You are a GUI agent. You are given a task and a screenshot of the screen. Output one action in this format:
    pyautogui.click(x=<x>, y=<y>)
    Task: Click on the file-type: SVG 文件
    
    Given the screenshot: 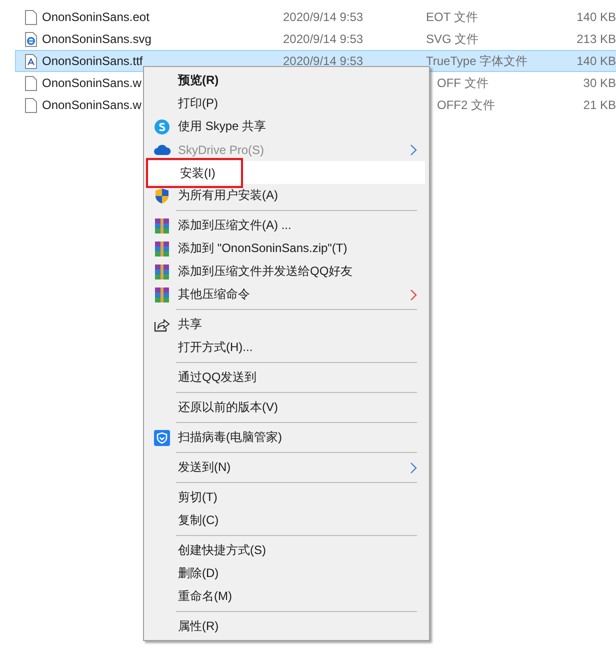 What is the action you would take?
    pyautogui.click(x=452, y=39)
    